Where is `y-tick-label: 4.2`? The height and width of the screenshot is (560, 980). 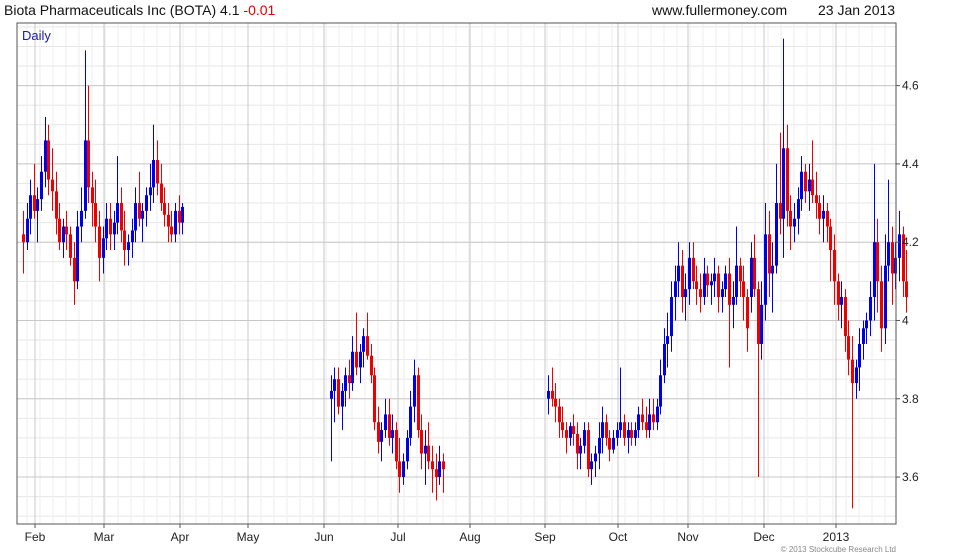 y-tick-label: 4.2 is located at coordinates (910, 242).